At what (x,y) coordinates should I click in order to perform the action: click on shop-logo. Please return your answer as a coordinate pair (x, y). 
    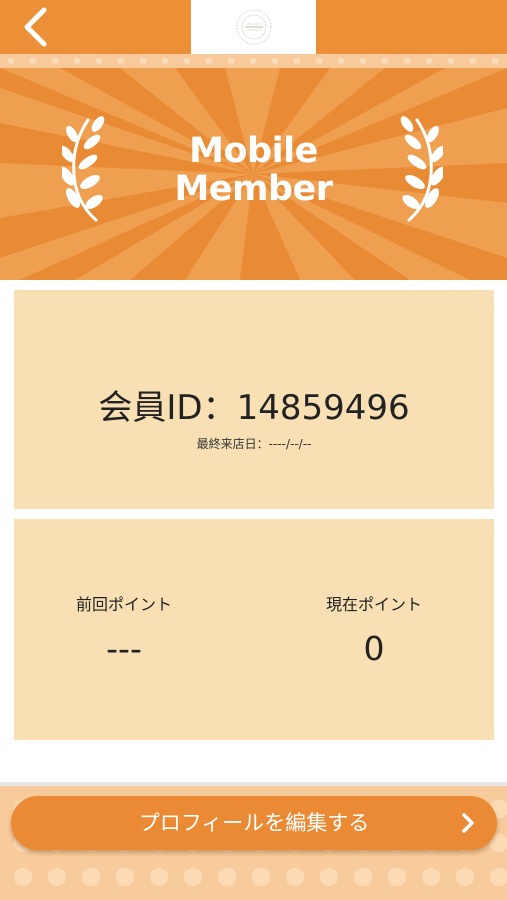
    Looking at the image, I should click on (253, 27).